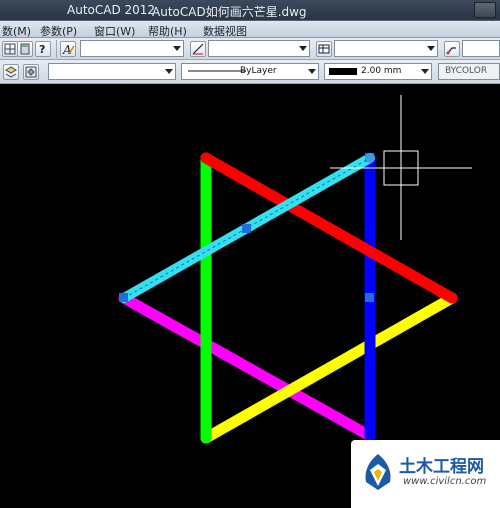 Image resolution: width=500 pixels, height=508 pixels. What do you see at coordinates (258, 71) in the screenshot?
I see `linetype-value: ByLayer` at bounding box center [258, 71].